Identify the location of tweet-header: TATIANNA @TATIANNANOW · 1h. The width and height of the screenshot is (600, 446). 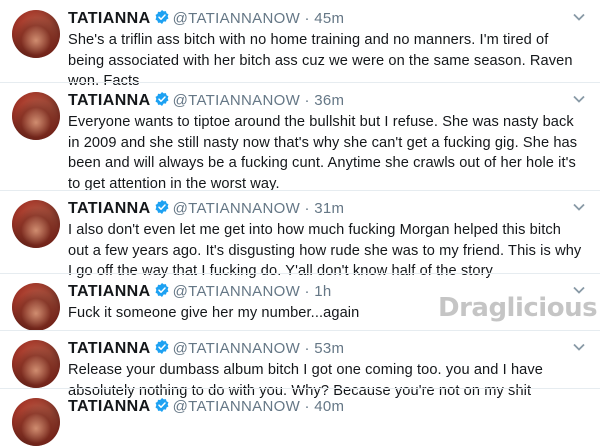
(200, 292).